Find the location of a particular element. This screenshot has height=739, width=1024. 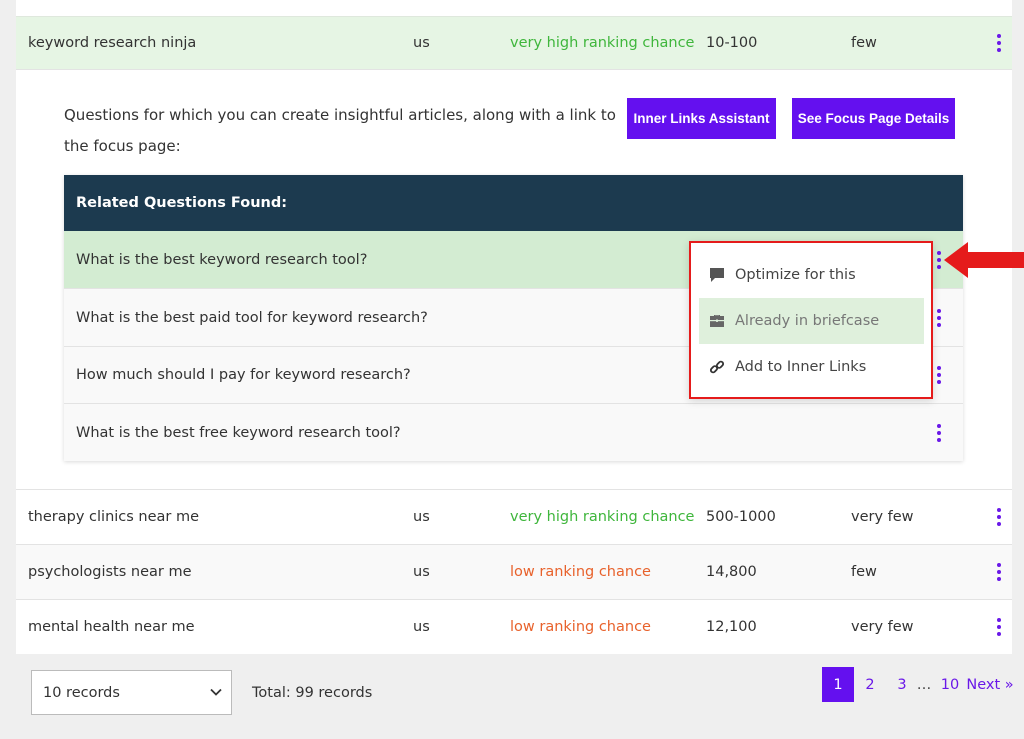

briefcase-icon is located at coordinates (717, 321).